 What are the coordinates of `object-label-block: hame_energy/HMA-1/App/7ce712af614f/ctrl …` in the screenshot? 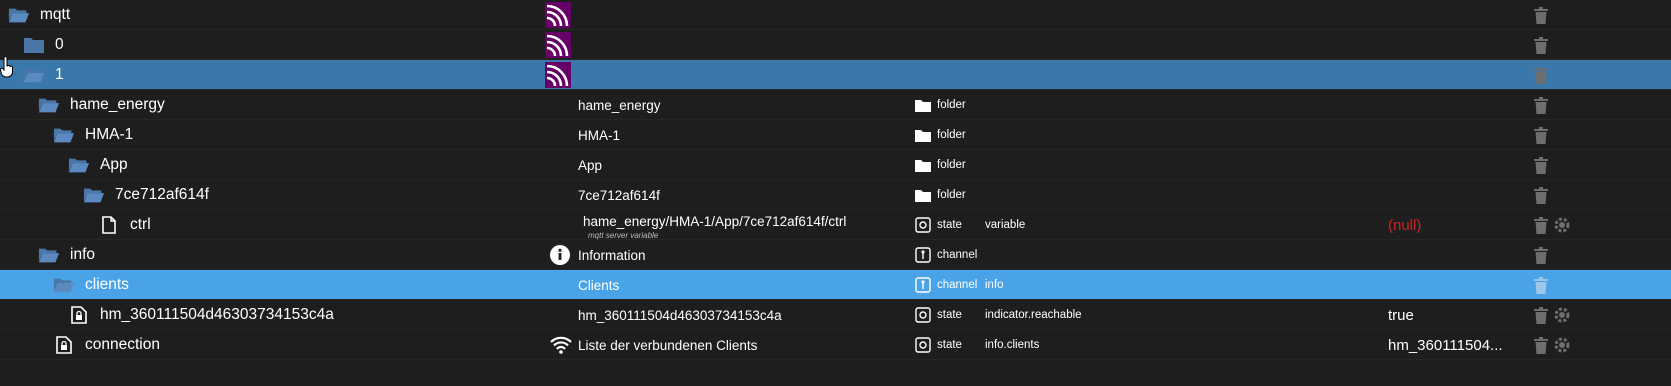 It's located at (714, 225).